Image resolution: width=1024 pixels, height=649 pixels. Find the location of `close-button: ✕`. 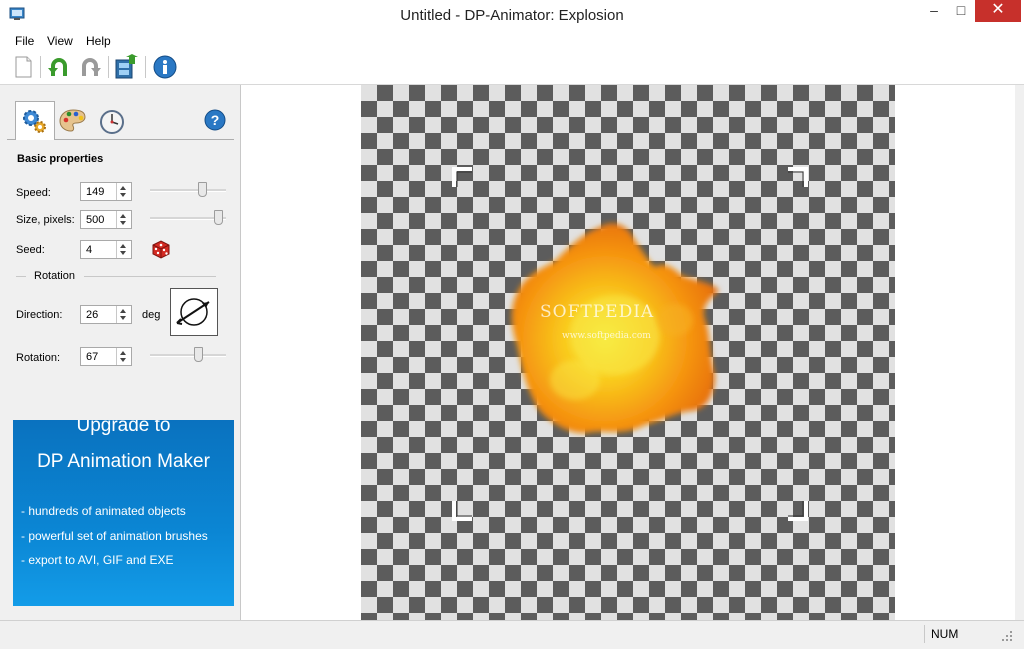

close-button: ✕ is located at coordinates (998, 11).